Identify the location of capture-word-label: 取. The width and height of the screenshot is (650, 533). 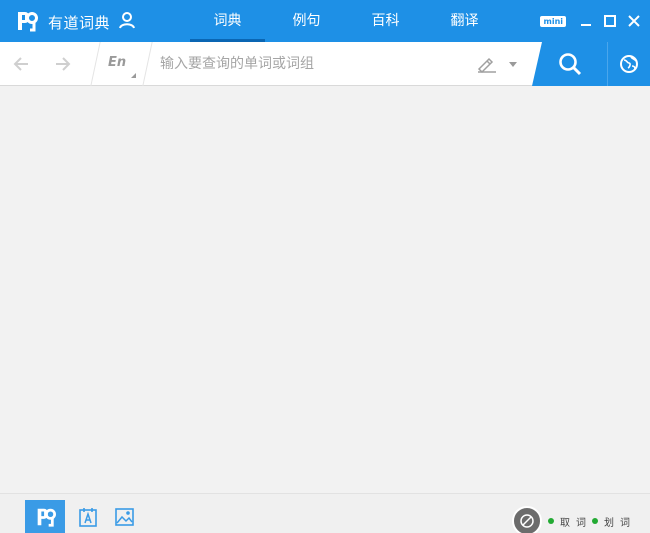
(565, 521).